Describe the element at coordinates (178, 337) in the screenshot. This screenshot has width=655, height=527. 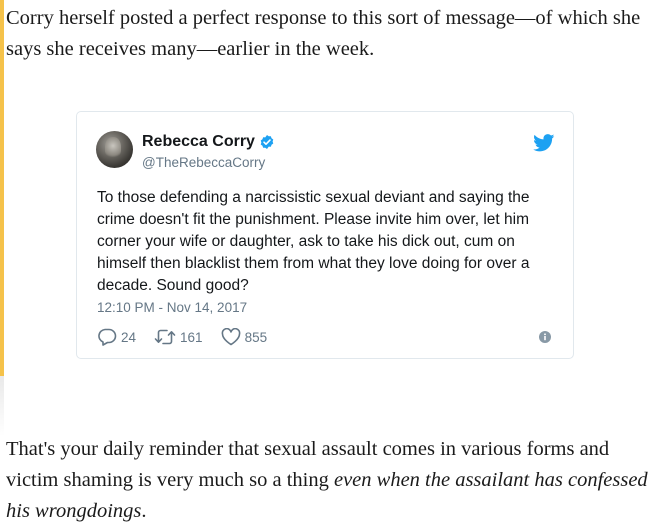
I see `retweet-button: 161` at that location.